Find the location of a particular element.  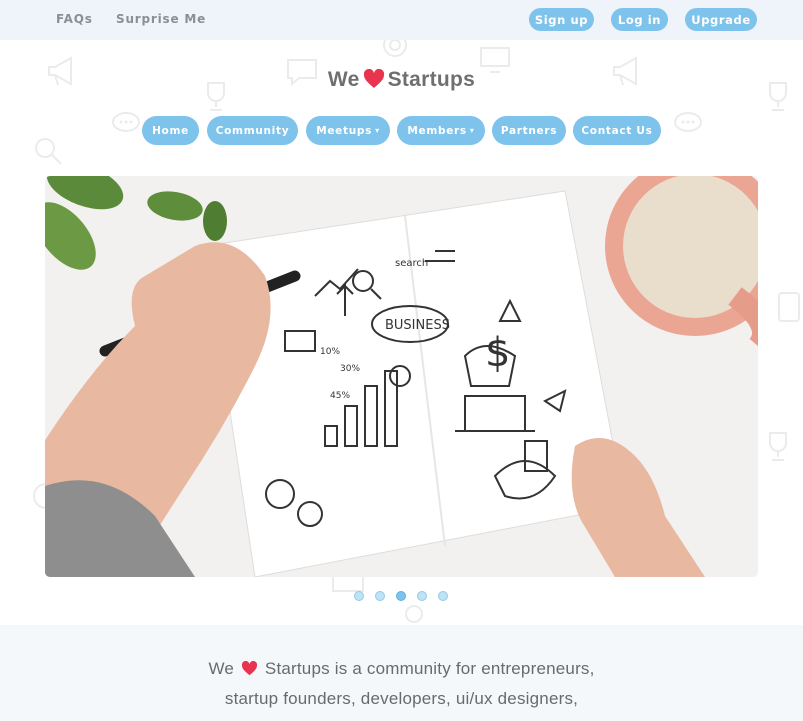

sketch-label-business: BUSINESS is located at coordinates (417, 325).